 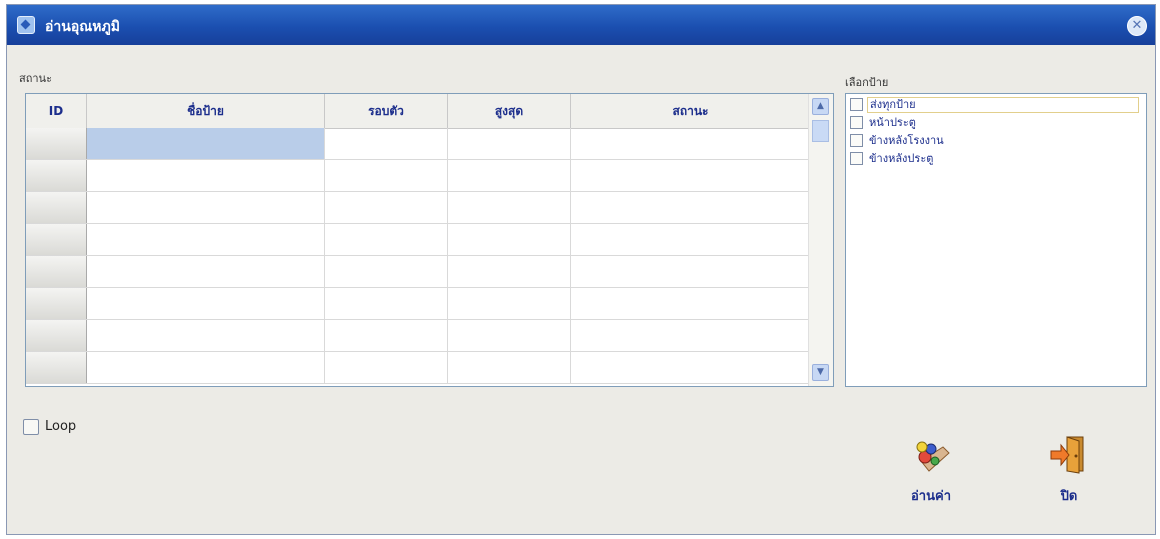 I want to click on grid-header: ID ชื่อป้าย รอบตัว สูงสุด สถานะ, so click(x=418, y=111).